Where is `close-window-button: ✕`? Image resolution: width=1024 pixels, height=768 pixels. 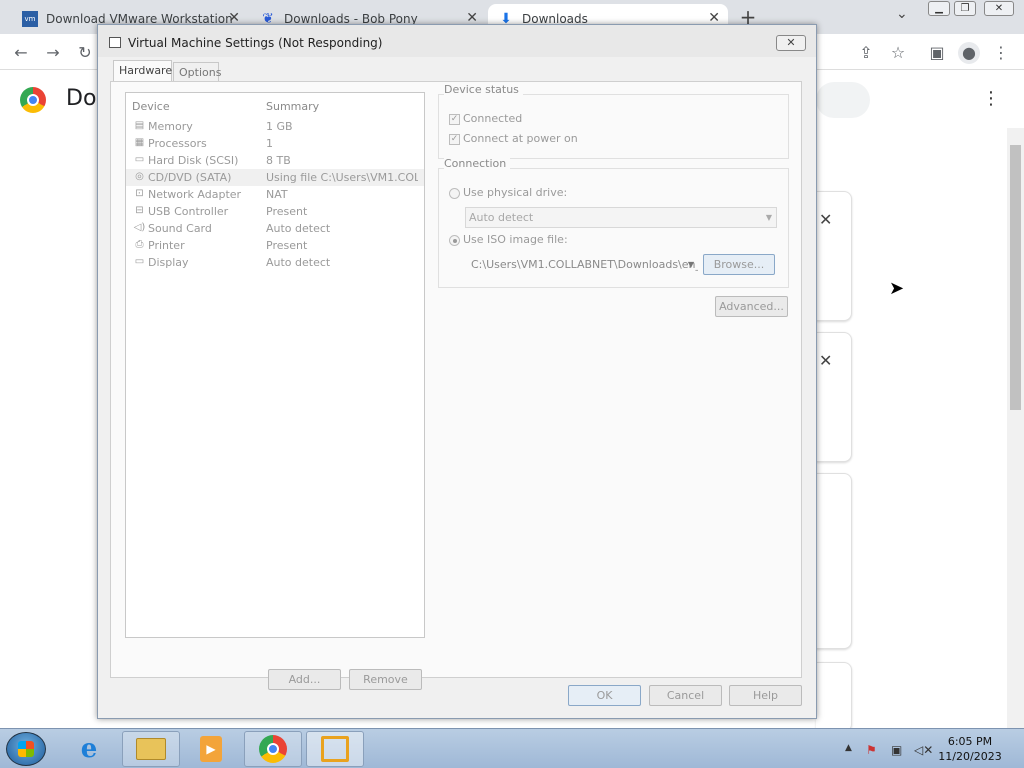
close-window-button: ✕ is located at coordinates (999, 8).